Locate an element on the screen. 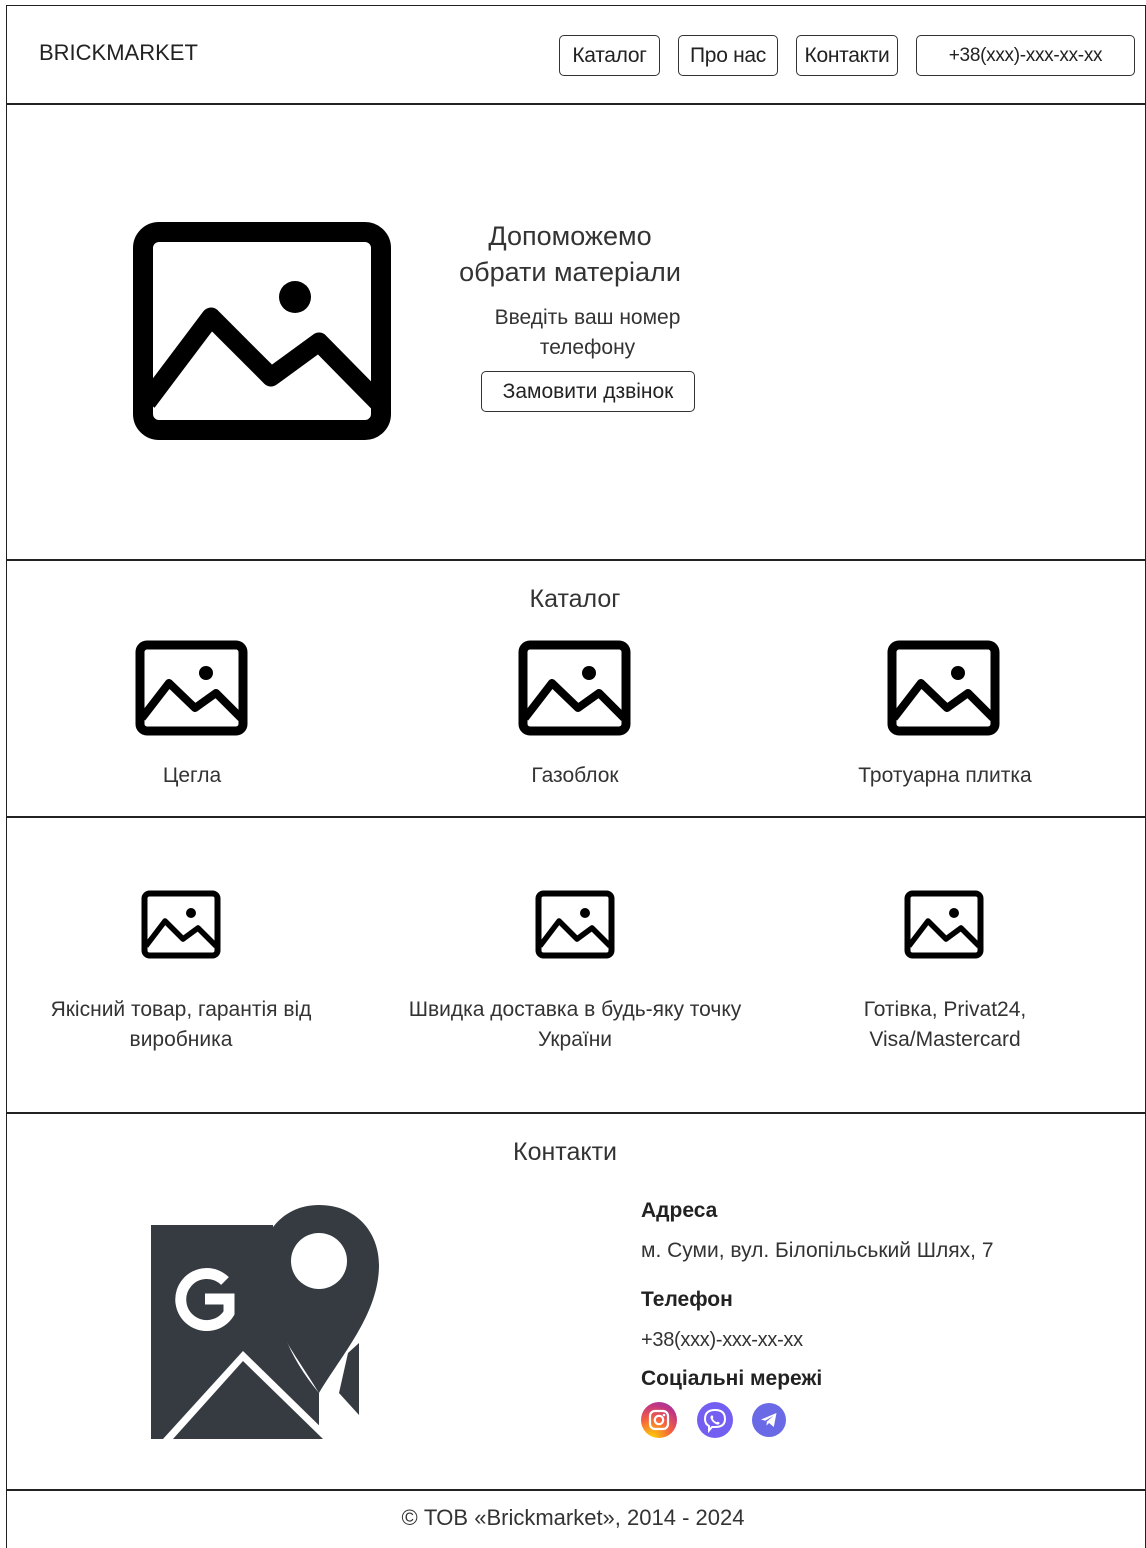 Image resolution: width=1146 pixels, height=1548 pixels. viber-icon is located at coordinates (715, 1420).